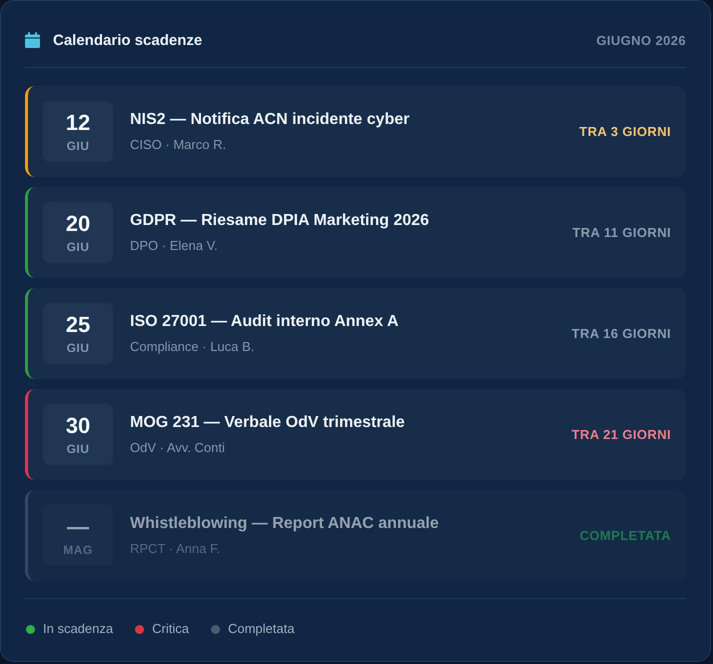  I want to click on date-day: 25, so click(78, 325).